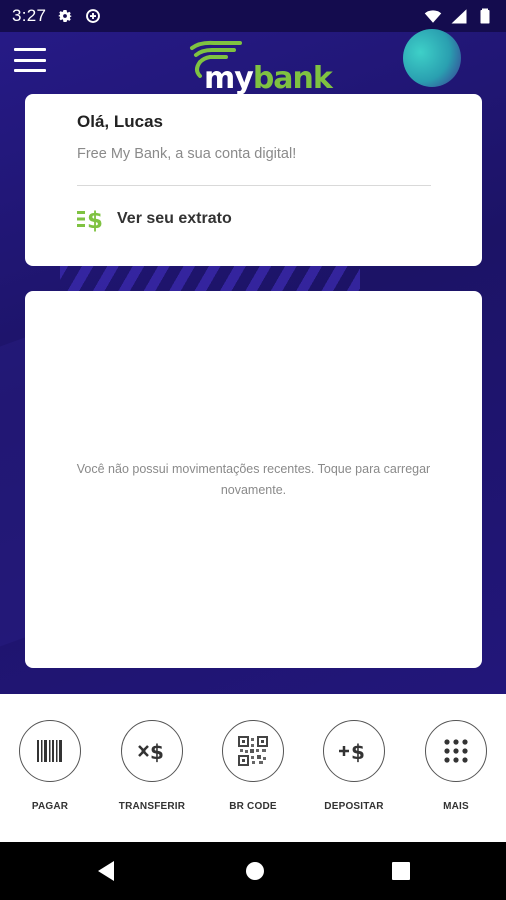 The height and width of the screenshot is (900, 506). I want to click on more-circle, so click(456, 751).